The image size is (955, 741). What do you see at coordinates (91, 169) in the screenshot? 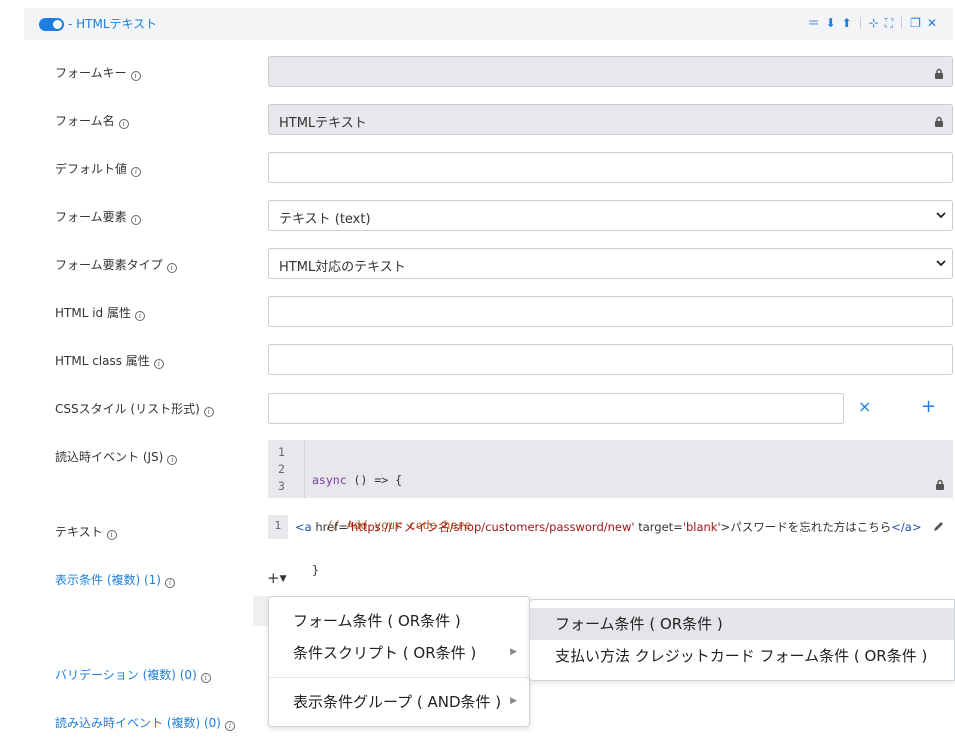
I see `default-value-label-text: デフォルト値` at bounding box center [91, 169].